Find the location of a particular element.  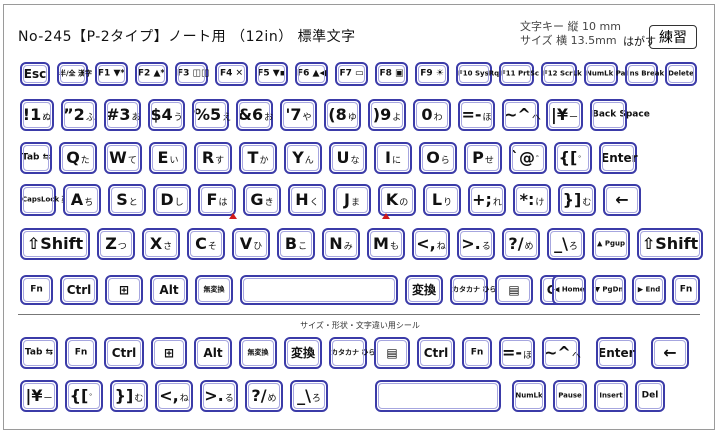

spare-slash-key: ?/め is located at coordinates (264, 396).